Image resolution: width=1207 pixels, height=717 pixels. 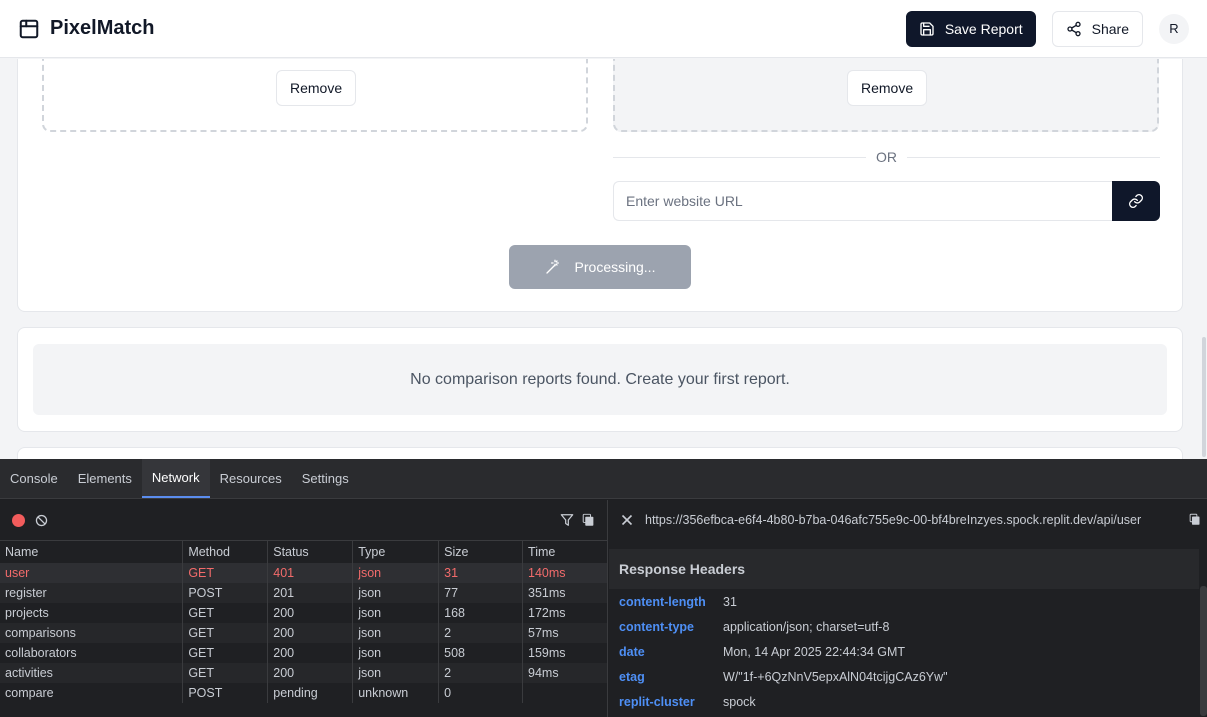 I want to click on header-key: replit-cluster, so click(x=657, y=701).